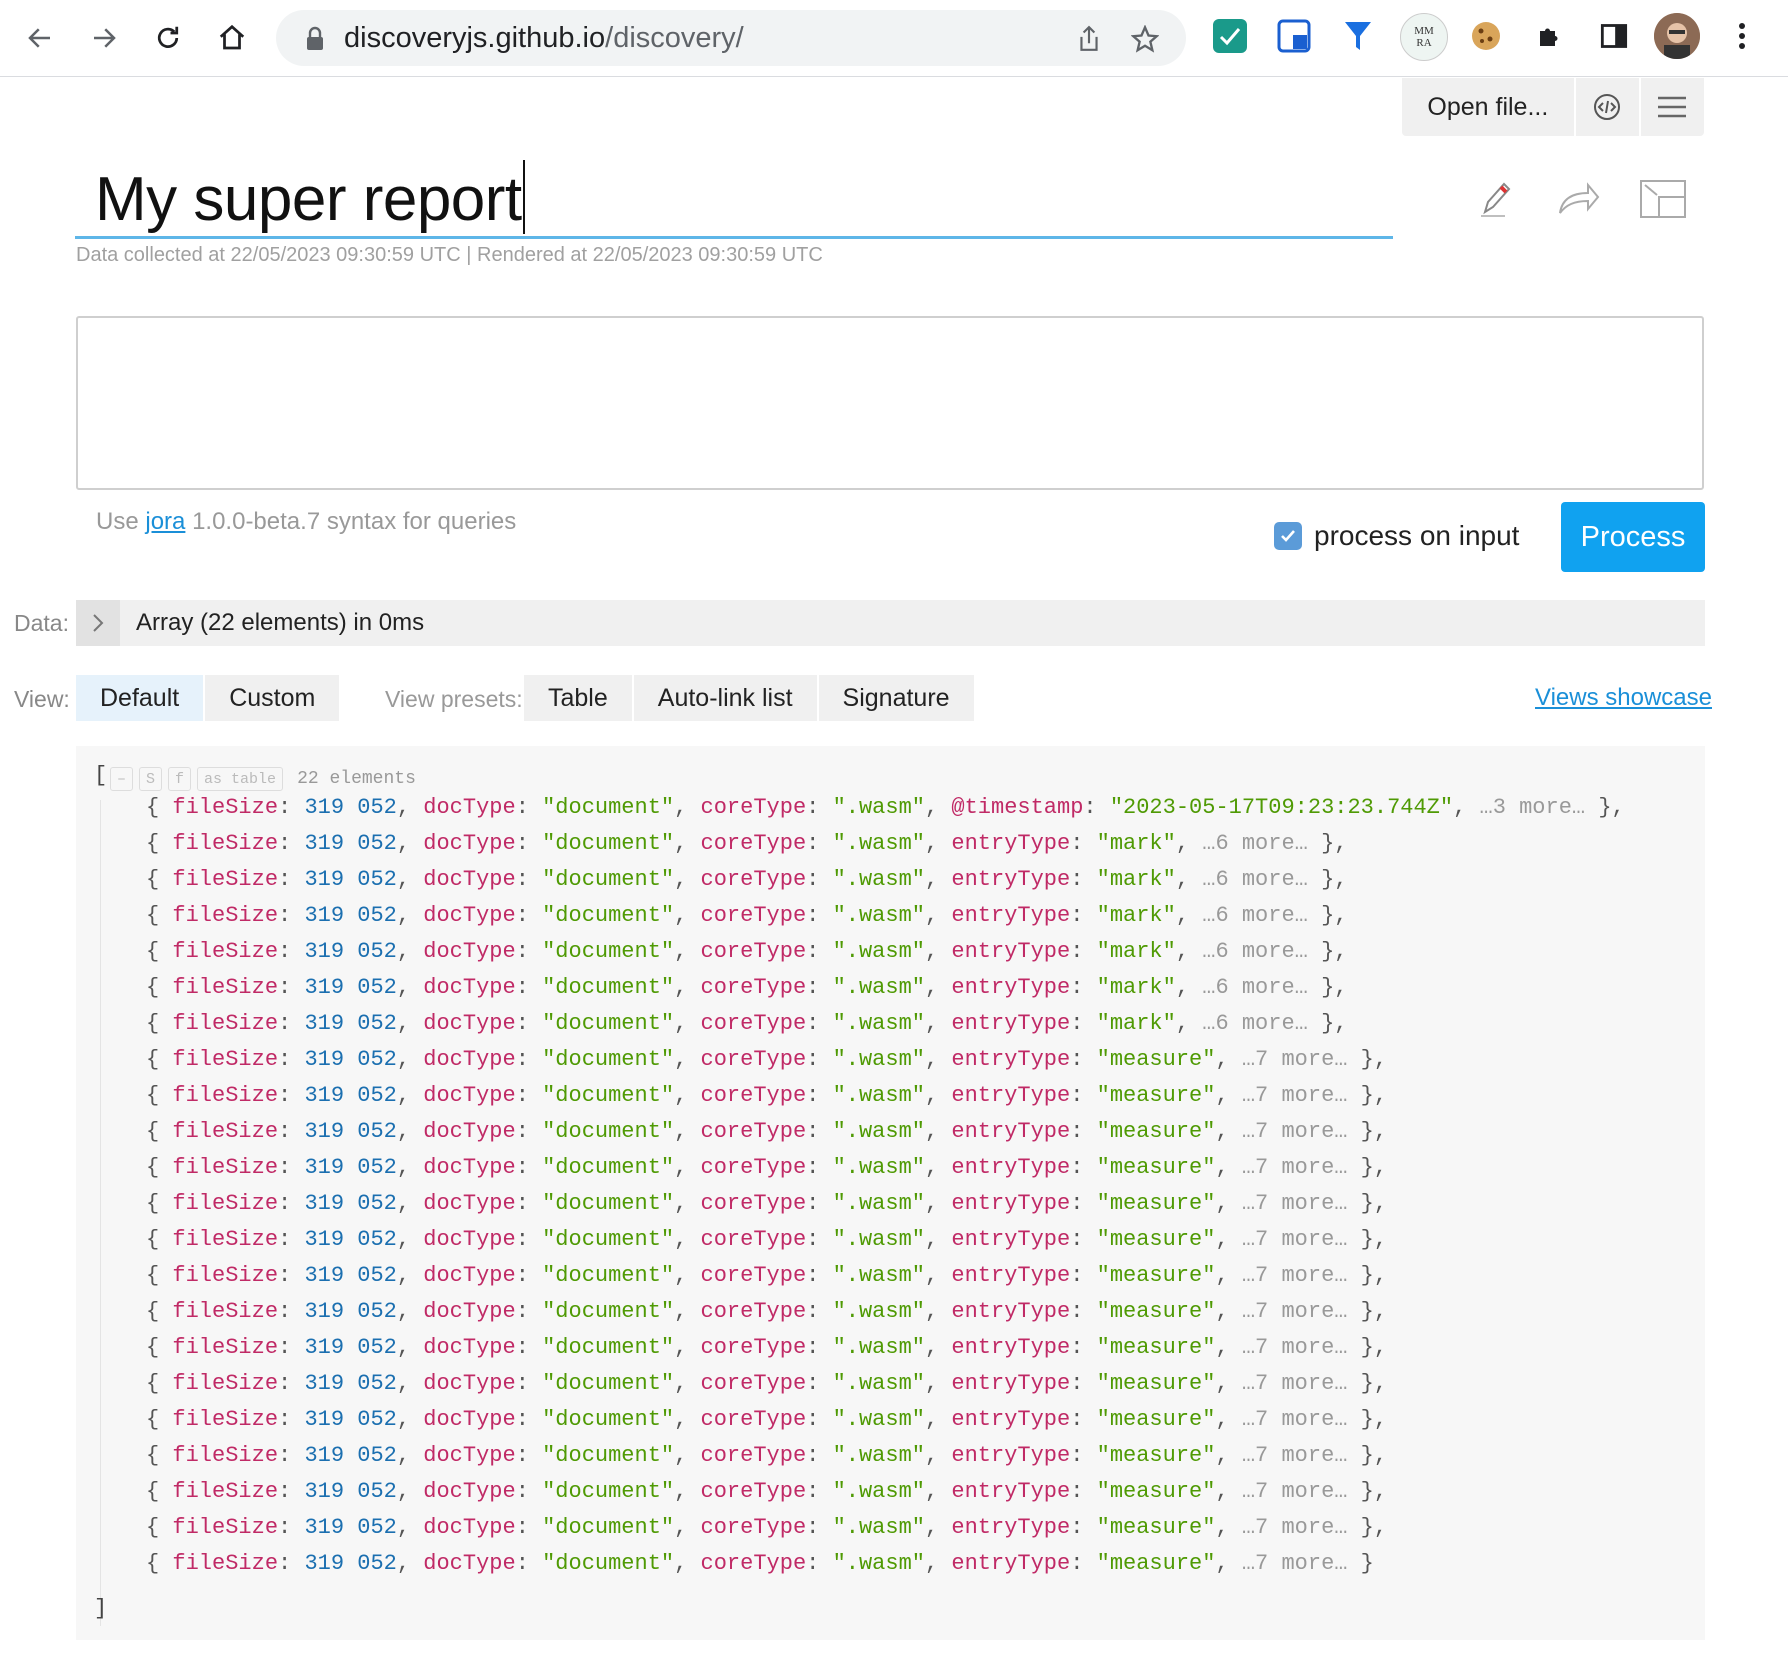  Describe the element at coordinates (1495, 199) in the screenshot. I see `edit-pencil-icon` at that location.